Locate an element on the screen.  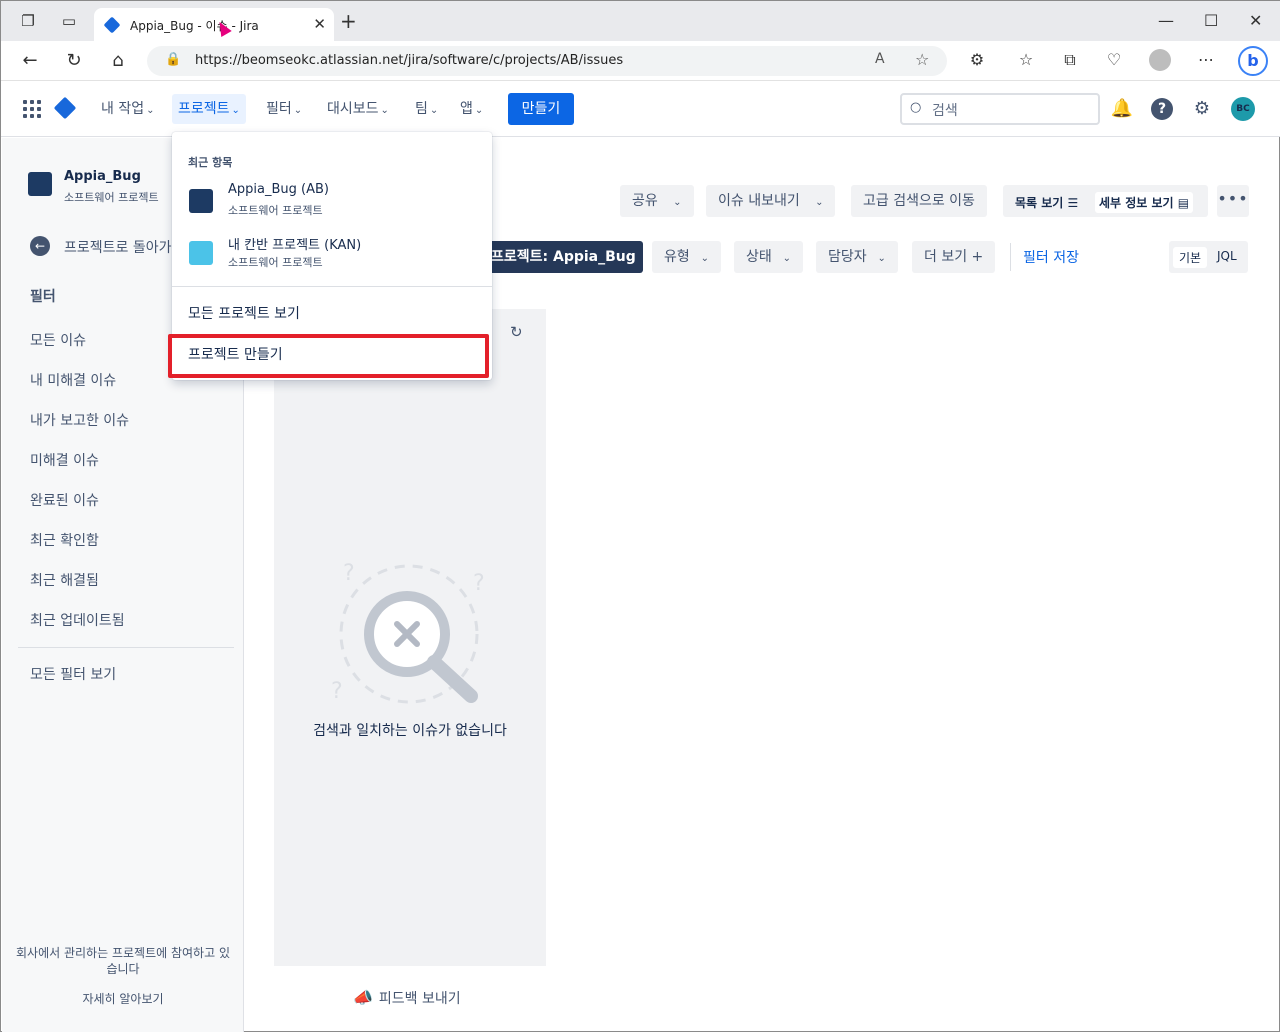
minimize-icon: — is located at coordinates (1166, 20).